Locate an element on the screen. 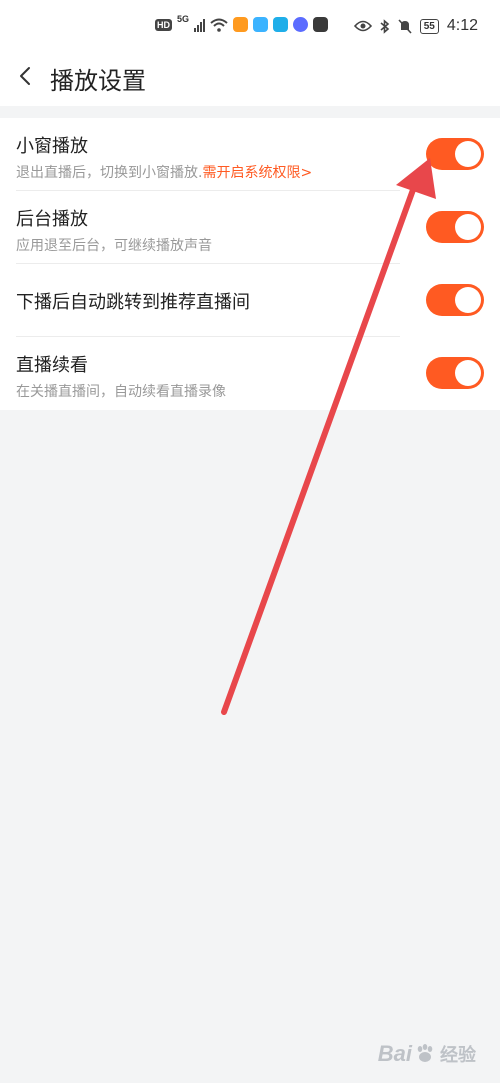 Image resolution: width=500 pixels, height=1083 pixels. top-section: HD 5G 55 4:12 播放设置 is located at coordinates (250, 53).